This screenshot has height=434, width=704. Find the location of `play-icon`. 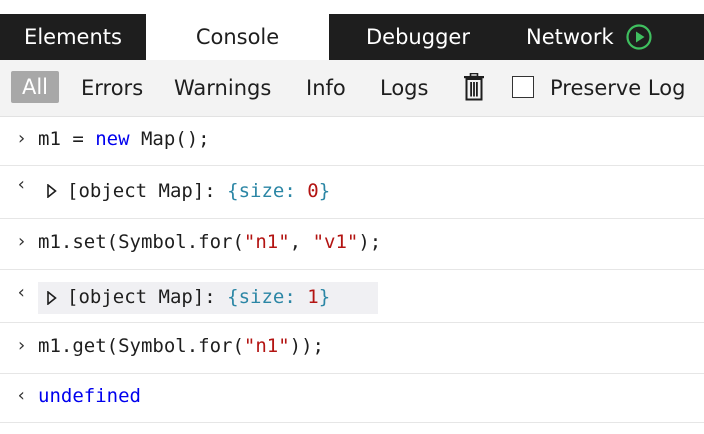

play-icon is located at coordinates (639, 37).